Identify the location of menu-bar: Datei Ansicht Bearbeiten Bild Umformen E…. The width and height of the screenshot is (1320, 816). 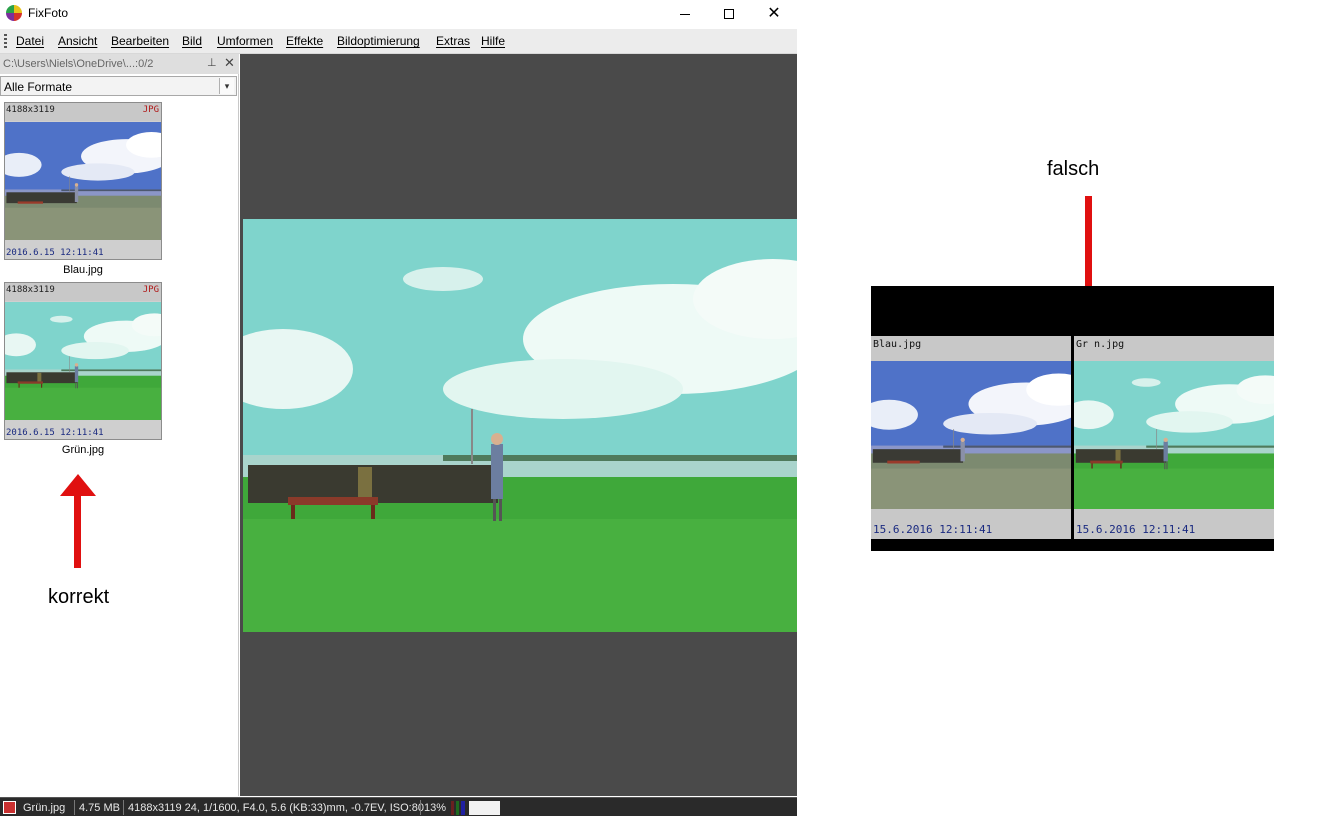
(398, 41).